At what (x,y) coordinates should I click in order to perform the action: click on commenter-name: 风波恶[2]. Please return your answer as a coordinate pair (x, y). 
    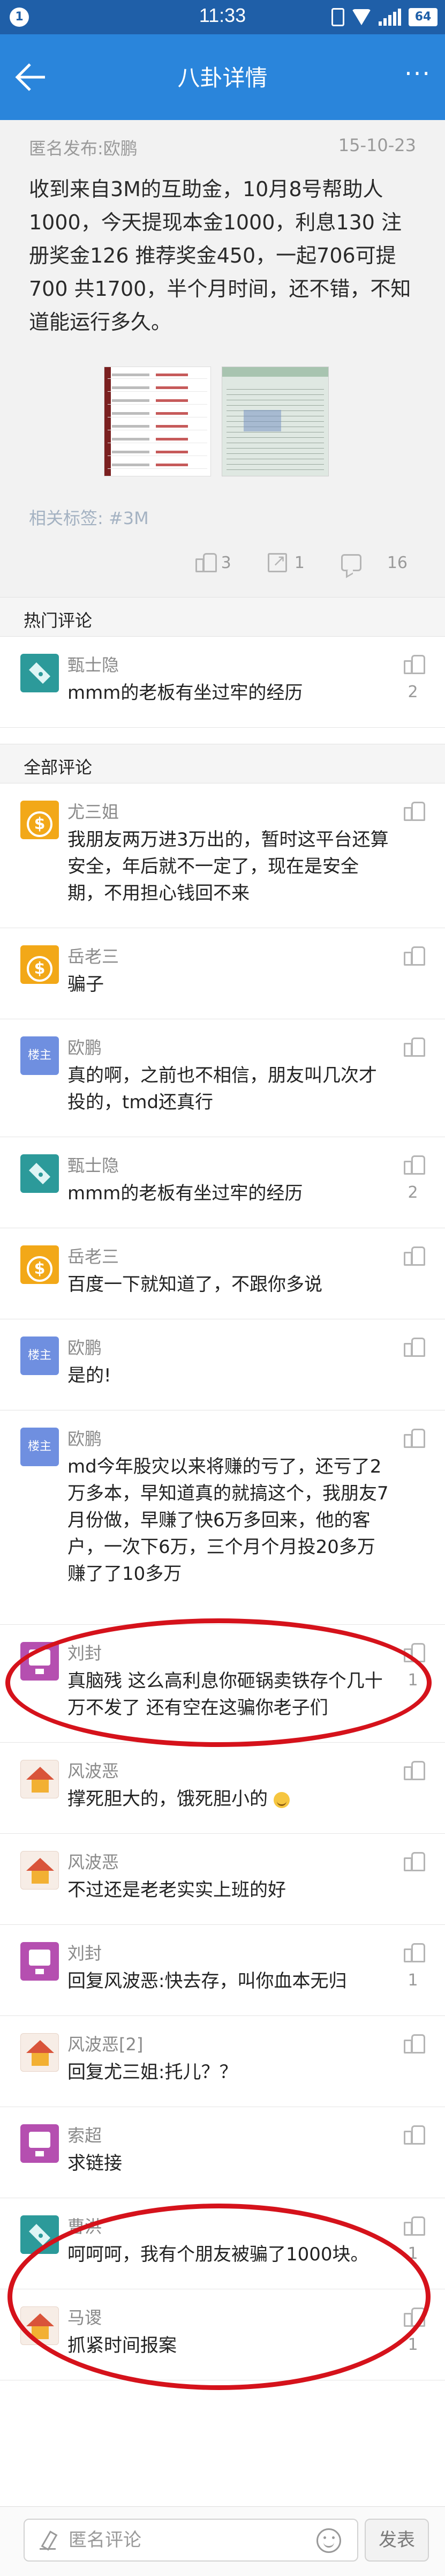
    Looking at the image, I should click on (105, 2045).